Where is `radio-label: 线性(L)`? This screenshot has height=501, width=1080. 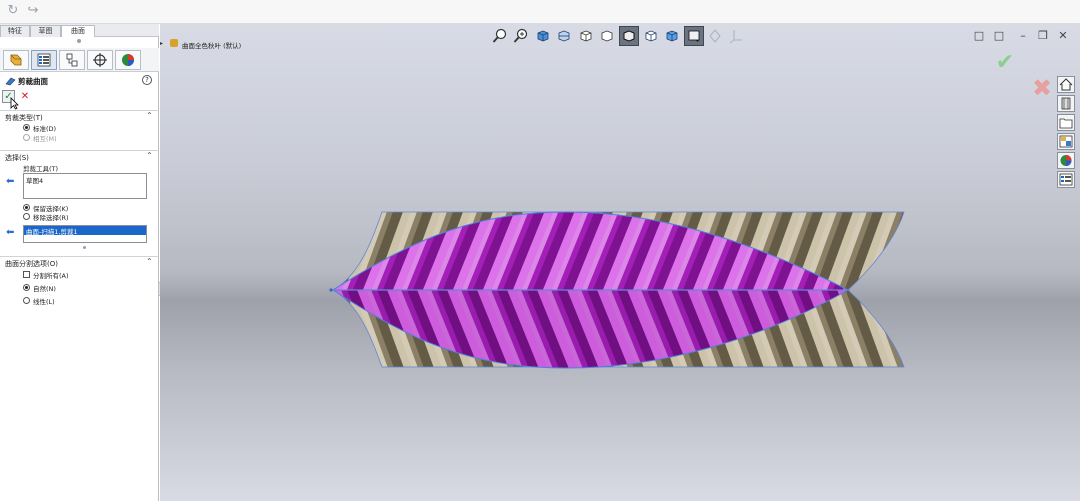
radio-label: 线性(L) is located at coordinates (44, 302).